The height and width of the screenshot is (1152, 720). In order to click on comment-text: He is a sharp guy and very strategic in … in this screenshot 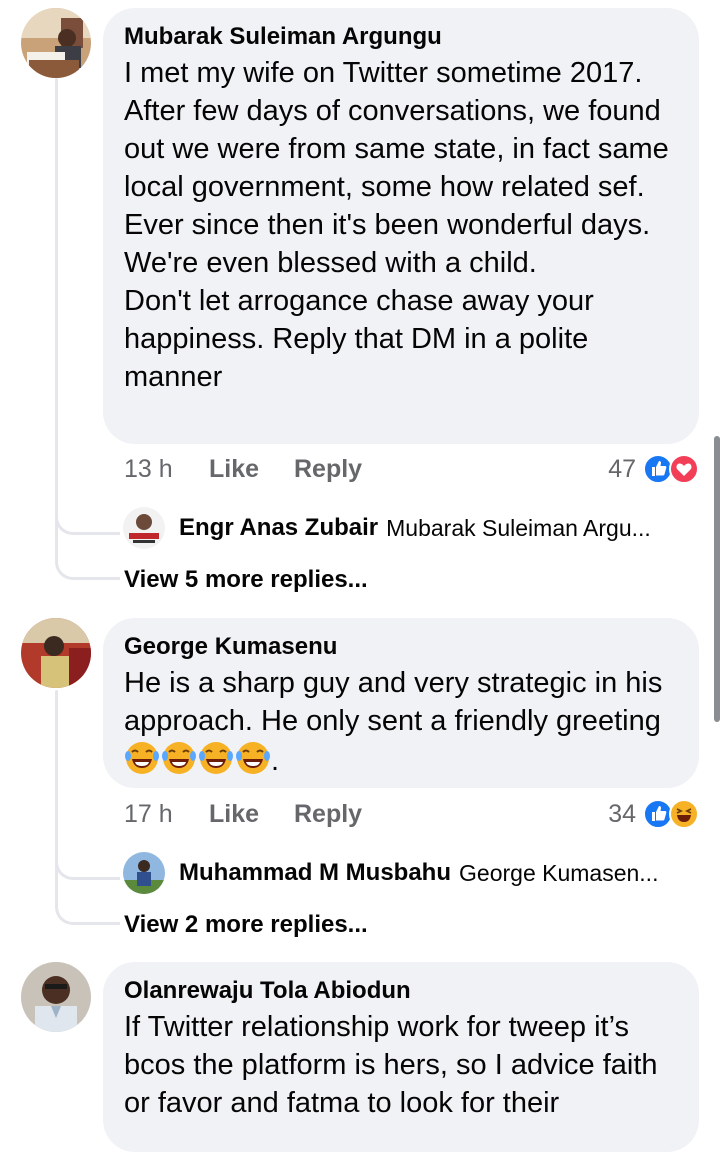, I will do `click(402, 722)`.